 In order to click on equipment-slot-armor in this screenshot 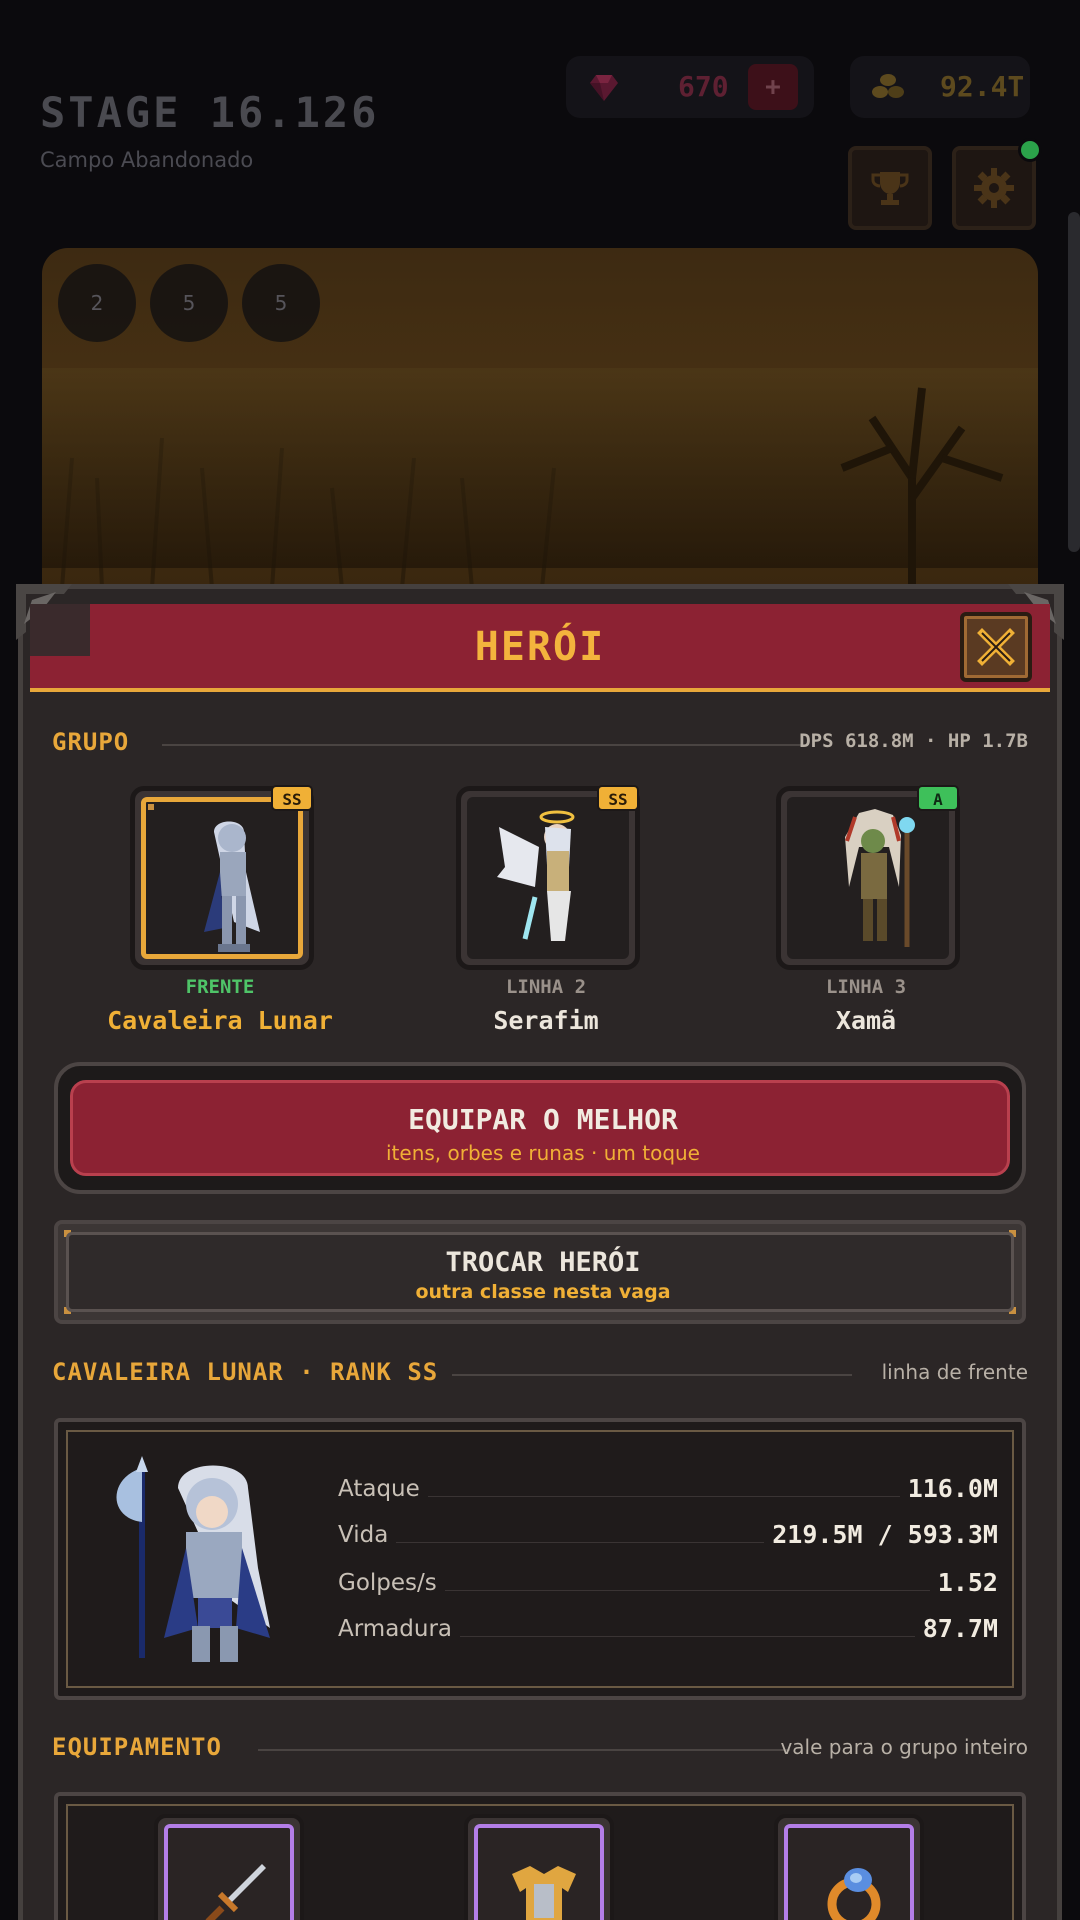, I will do `click(539, 1867)`.